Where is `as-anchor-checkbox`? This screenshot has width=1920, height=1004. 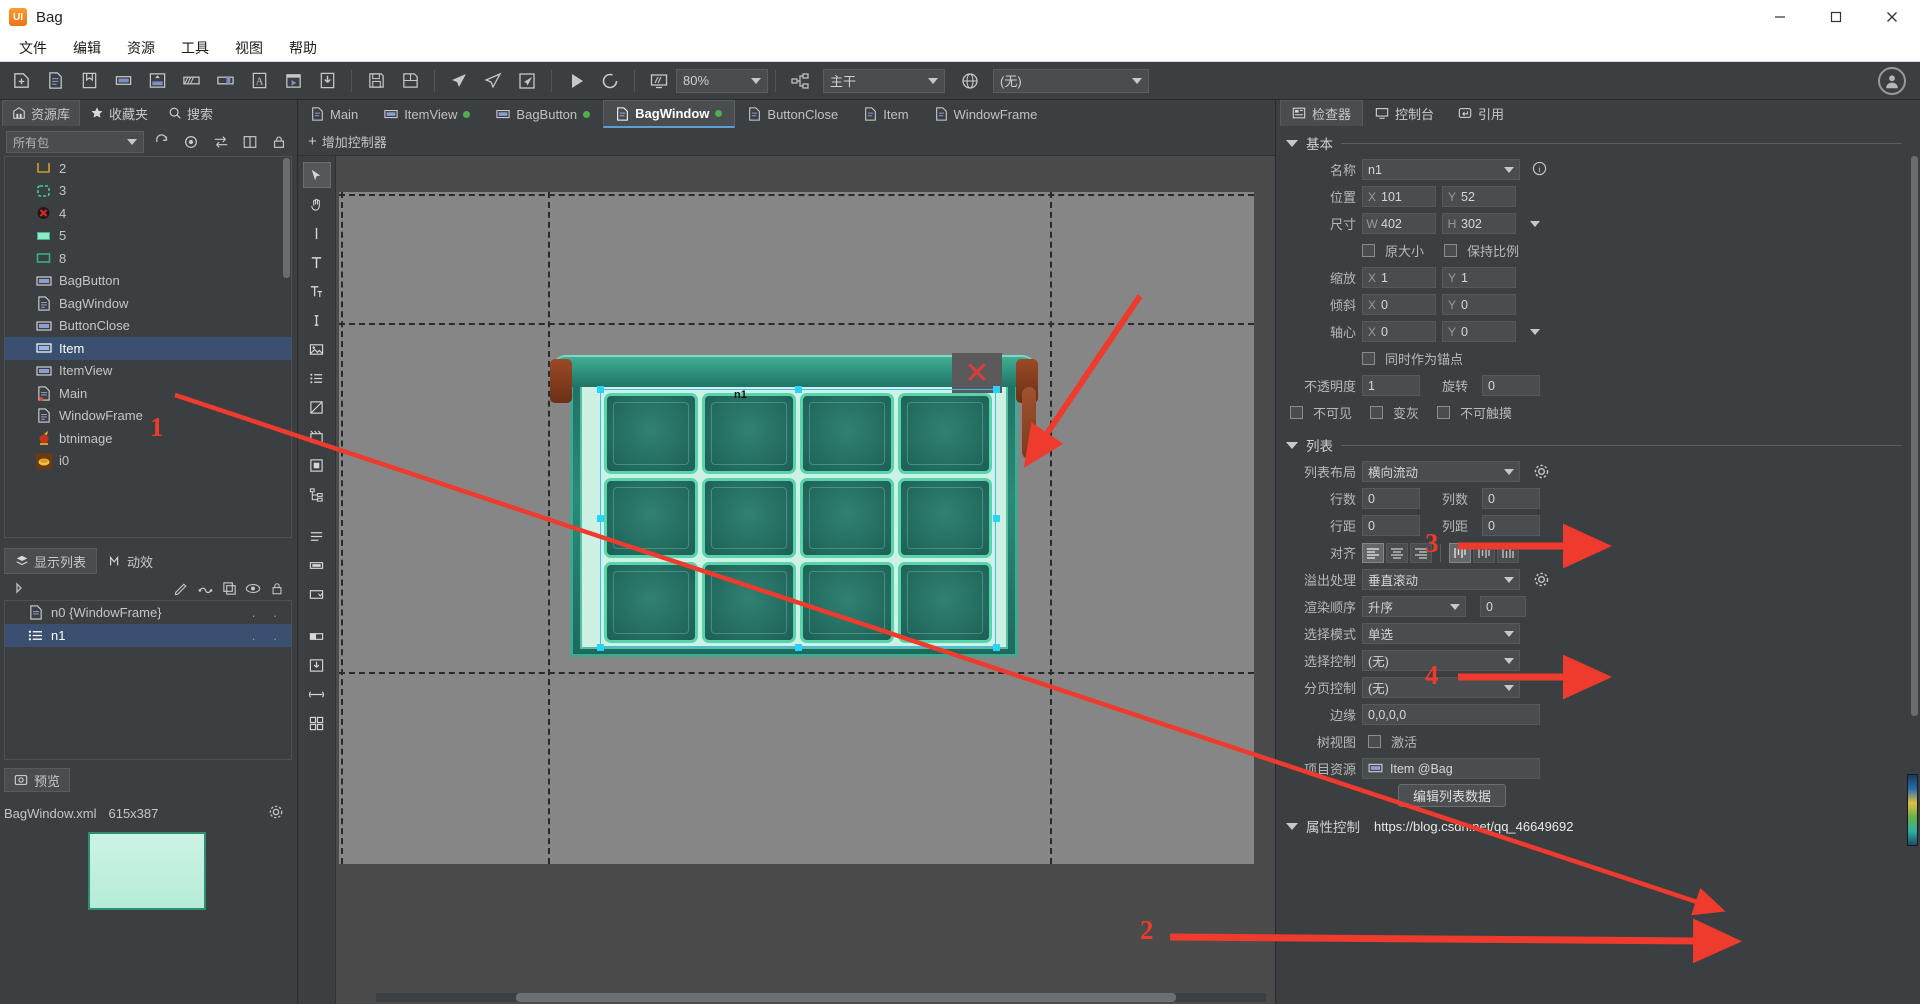
as-anchor-checkbox is located at coordinates (1368, 358).